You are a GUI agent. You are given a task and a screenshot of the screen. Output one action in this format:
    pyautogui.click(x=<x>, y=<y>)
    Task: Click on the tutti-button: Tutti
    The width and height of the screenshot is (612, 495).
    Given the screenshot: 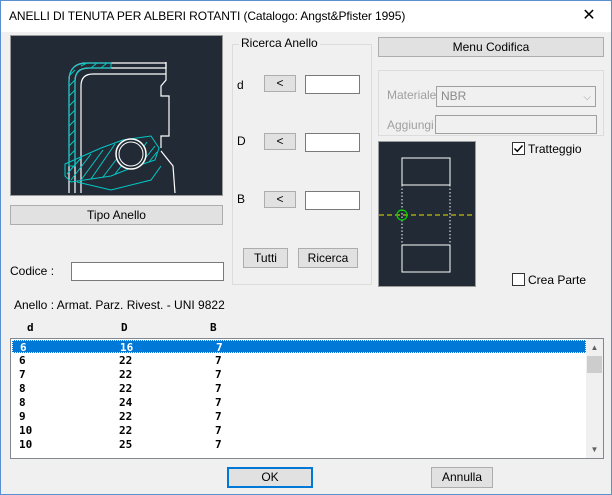 What is the action you would take?
    pyautogui.click(x=265, y=258)
    